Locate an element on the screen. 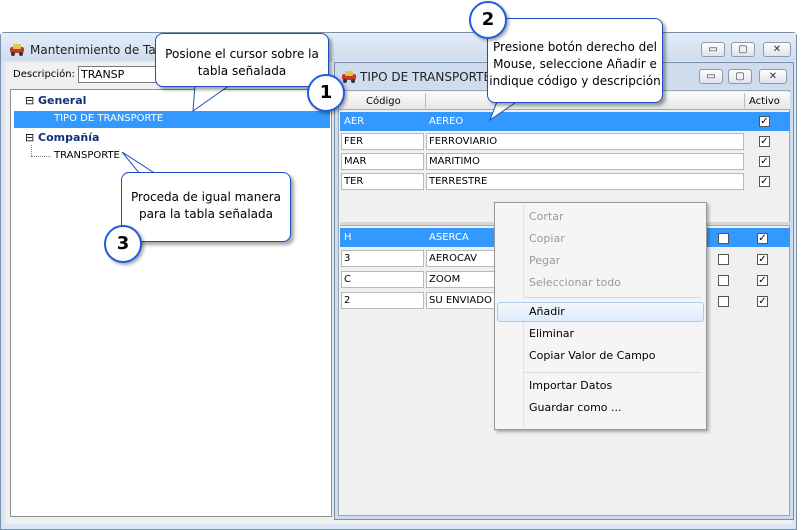 Image resolution: width=804 pixels, height=530 pixels. tree-expander-compania: ⊟ is located at coordinates (29, 137).